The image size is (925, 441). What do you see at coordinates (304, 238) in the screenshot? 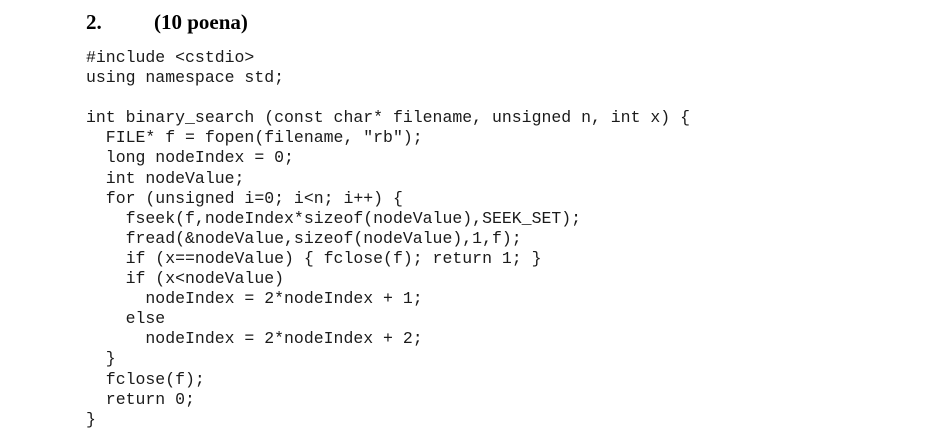
I see `code-line: fread(&nodeValue,sizeof(nodeValue),1,f);` at bounding box center [304, 238].